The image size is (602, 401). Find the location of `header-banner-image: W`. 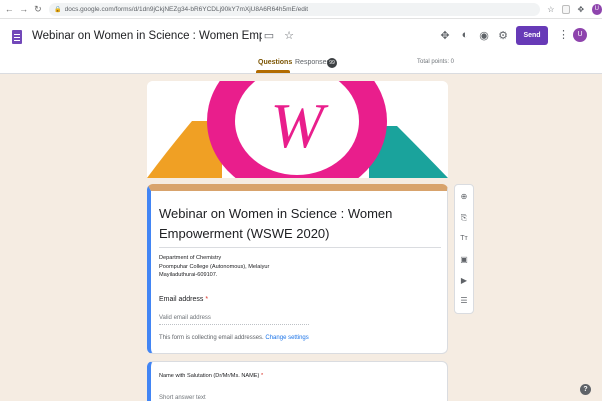

header-banner-image: W is located at coordinates (297, 129).